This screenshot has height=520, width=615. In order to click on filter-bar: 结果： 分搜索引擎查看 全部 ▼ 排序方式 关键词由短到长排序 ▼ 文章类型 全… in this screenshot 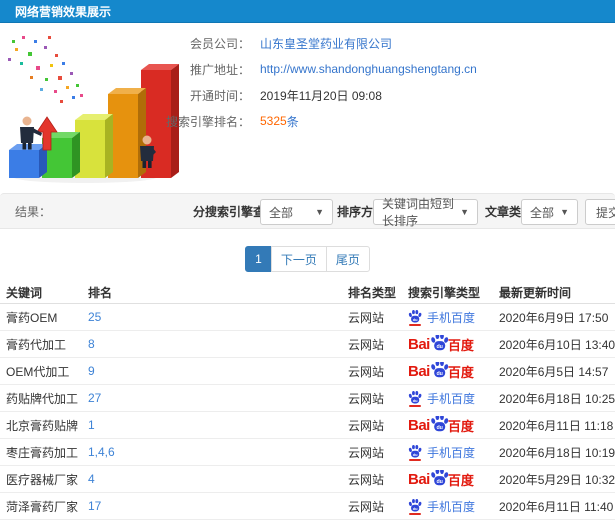, I will do `click(307, 211)`.